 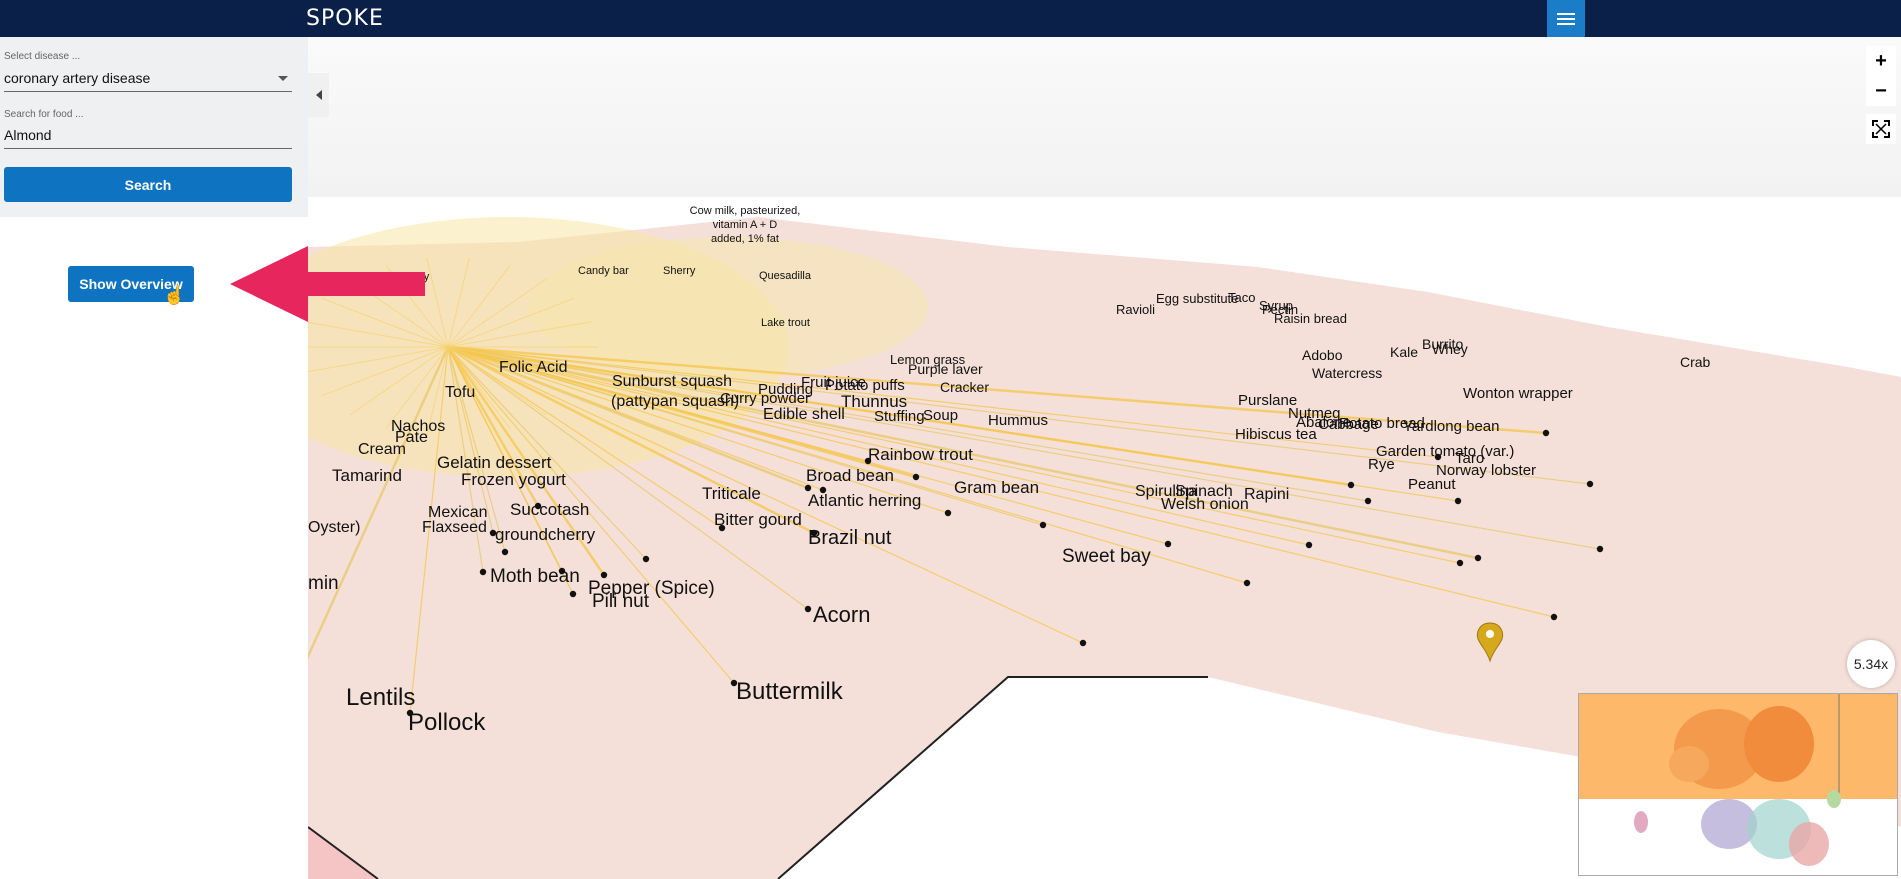 I want to click on disease-field-underline, so click(x=148, y=91).